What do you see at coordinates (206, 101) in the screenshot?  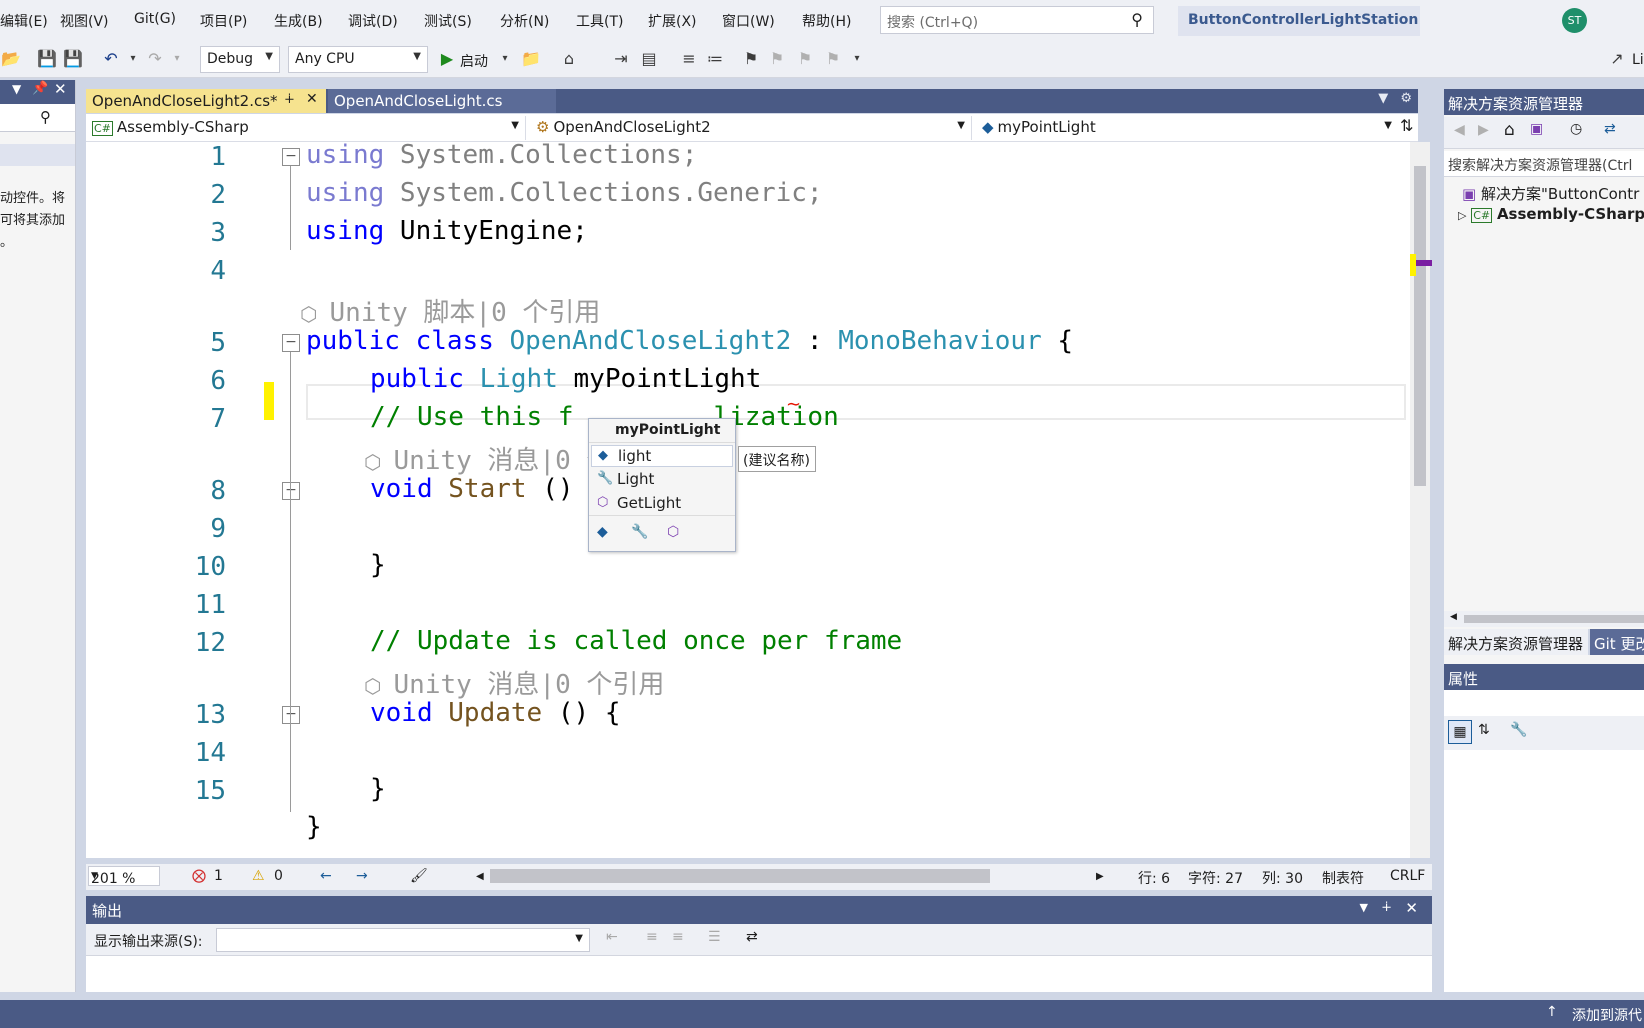 I see `tab-openandcloselight2: OpenAndCloseLight2.cs* ∔ ✕` at bounding box center [206, 101].